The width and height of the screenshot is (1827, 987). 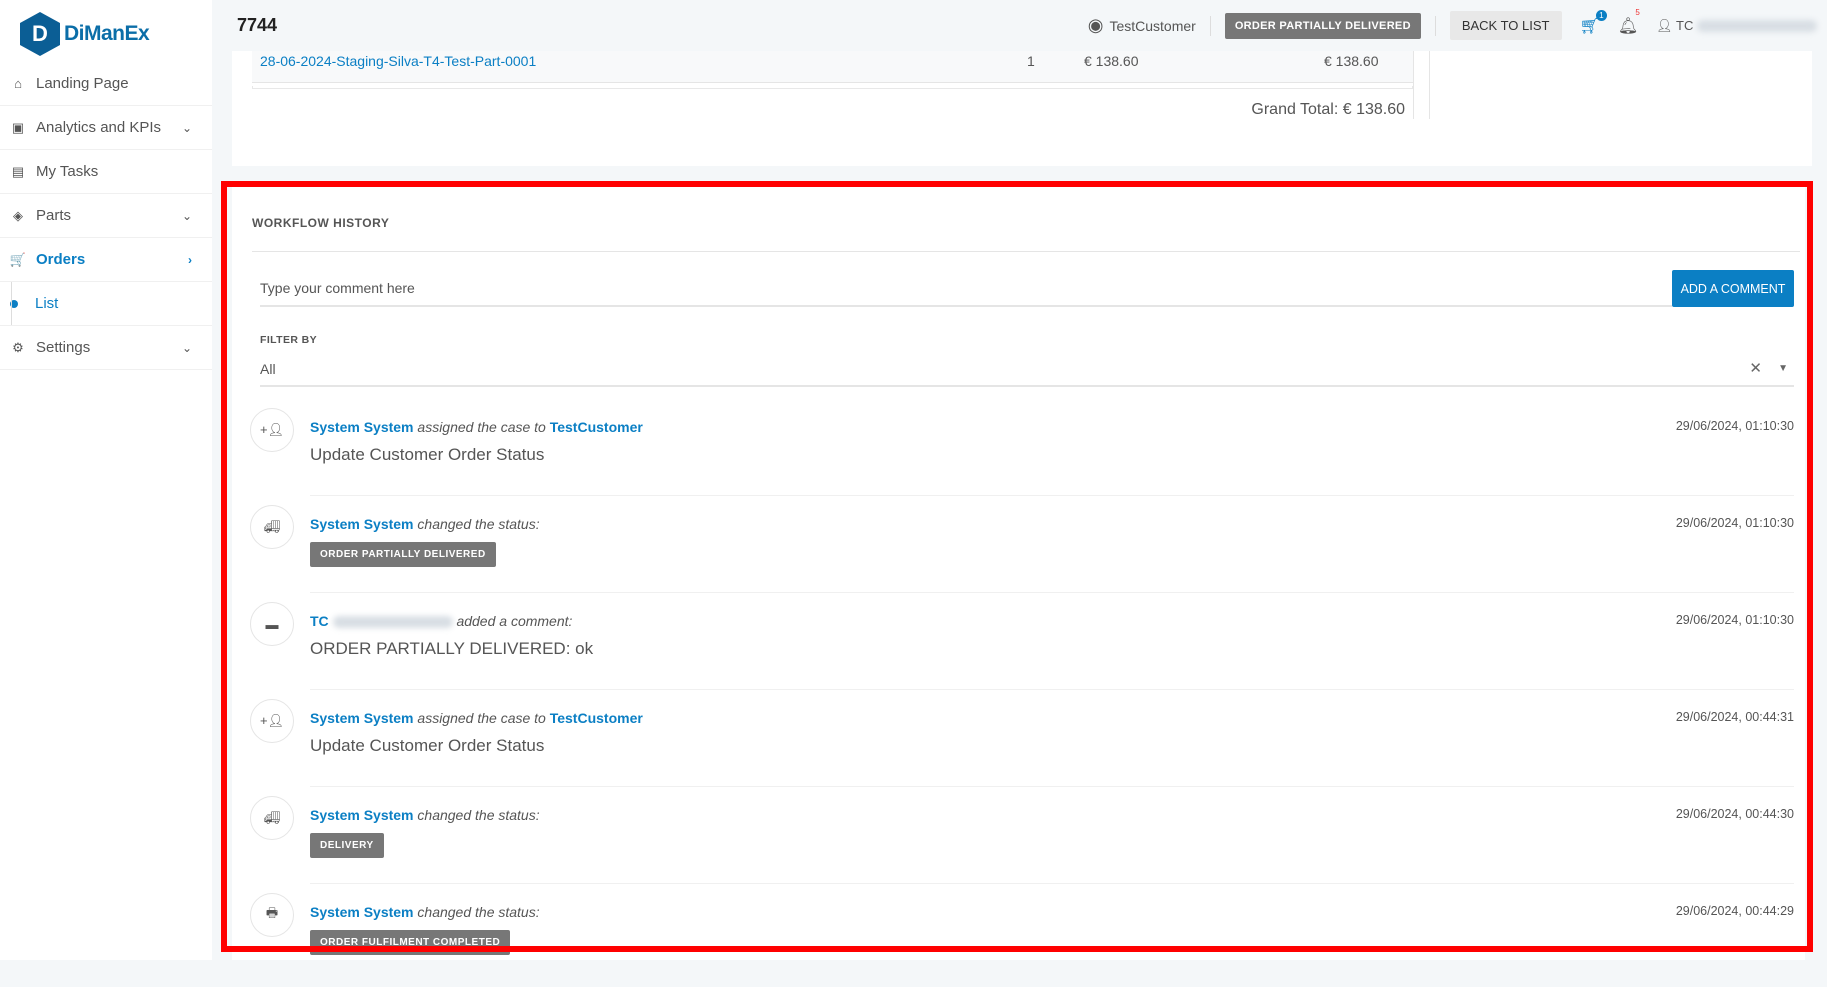 I want to click on sidebar-item-parts: ◈ Parts ⌄, so click(x=106, y=216).